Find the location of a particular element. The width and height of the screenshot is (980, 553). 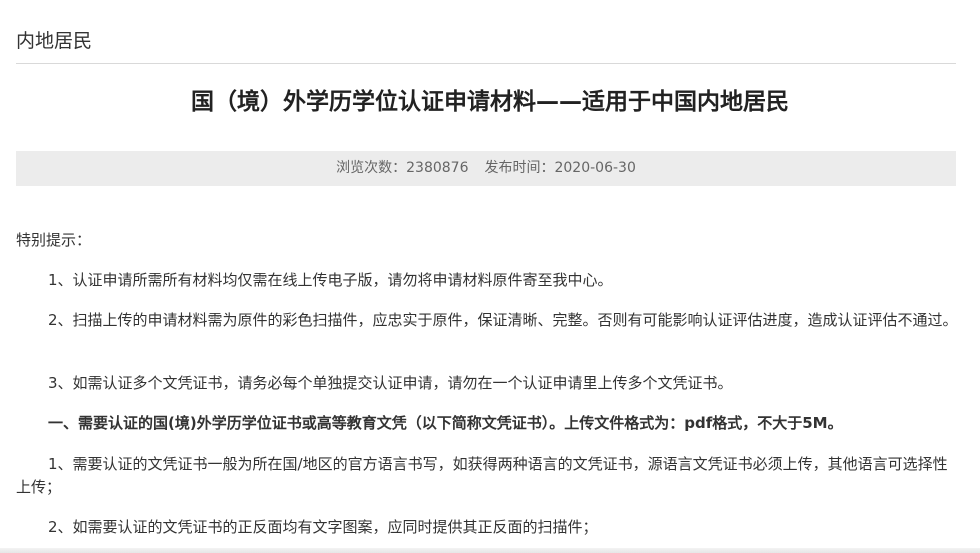

views-count: 2380876 is located at coordinates (437, 168).